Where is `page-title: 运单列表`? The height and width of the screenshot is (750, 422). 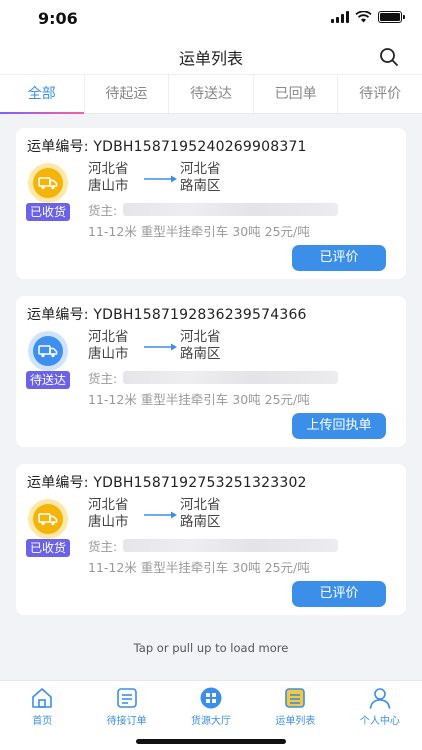 page-title: 运单列表 is located at coordinates (210, 58).